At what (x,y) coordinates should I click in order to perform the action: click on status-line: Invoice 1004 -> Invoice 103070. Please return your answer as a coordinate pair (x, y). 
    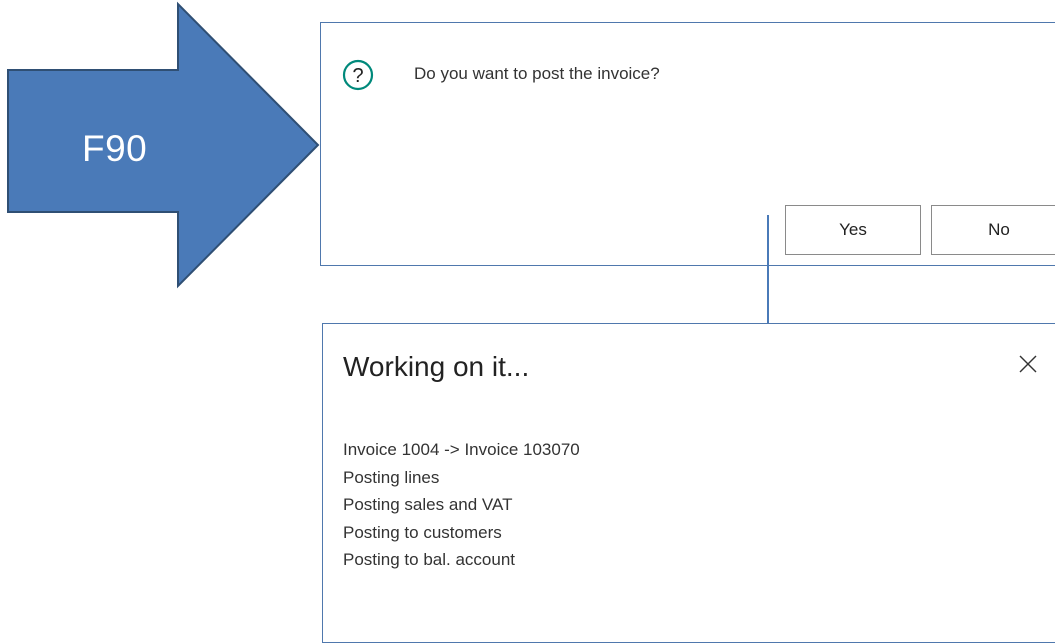
    Looking at the image, I should click on (461, 449).